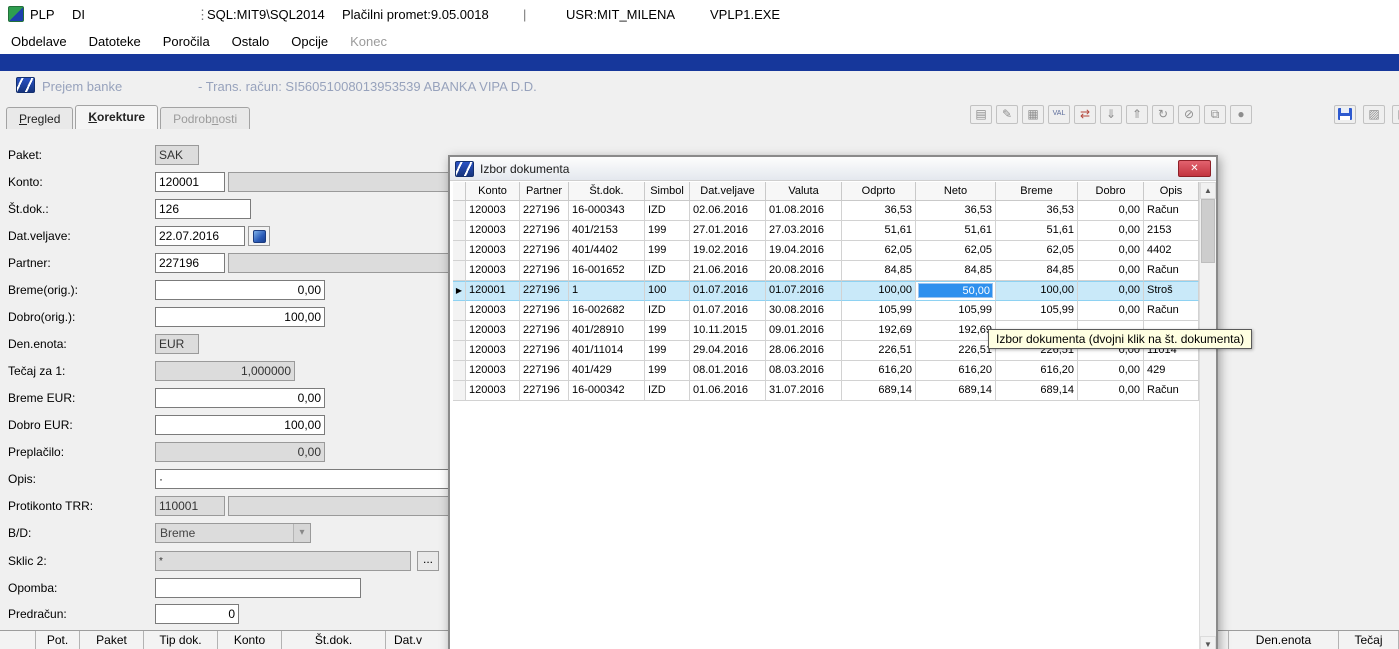 The image size is (1399, 649). I want to click on print-icon: ▤, so click(1395, 114).